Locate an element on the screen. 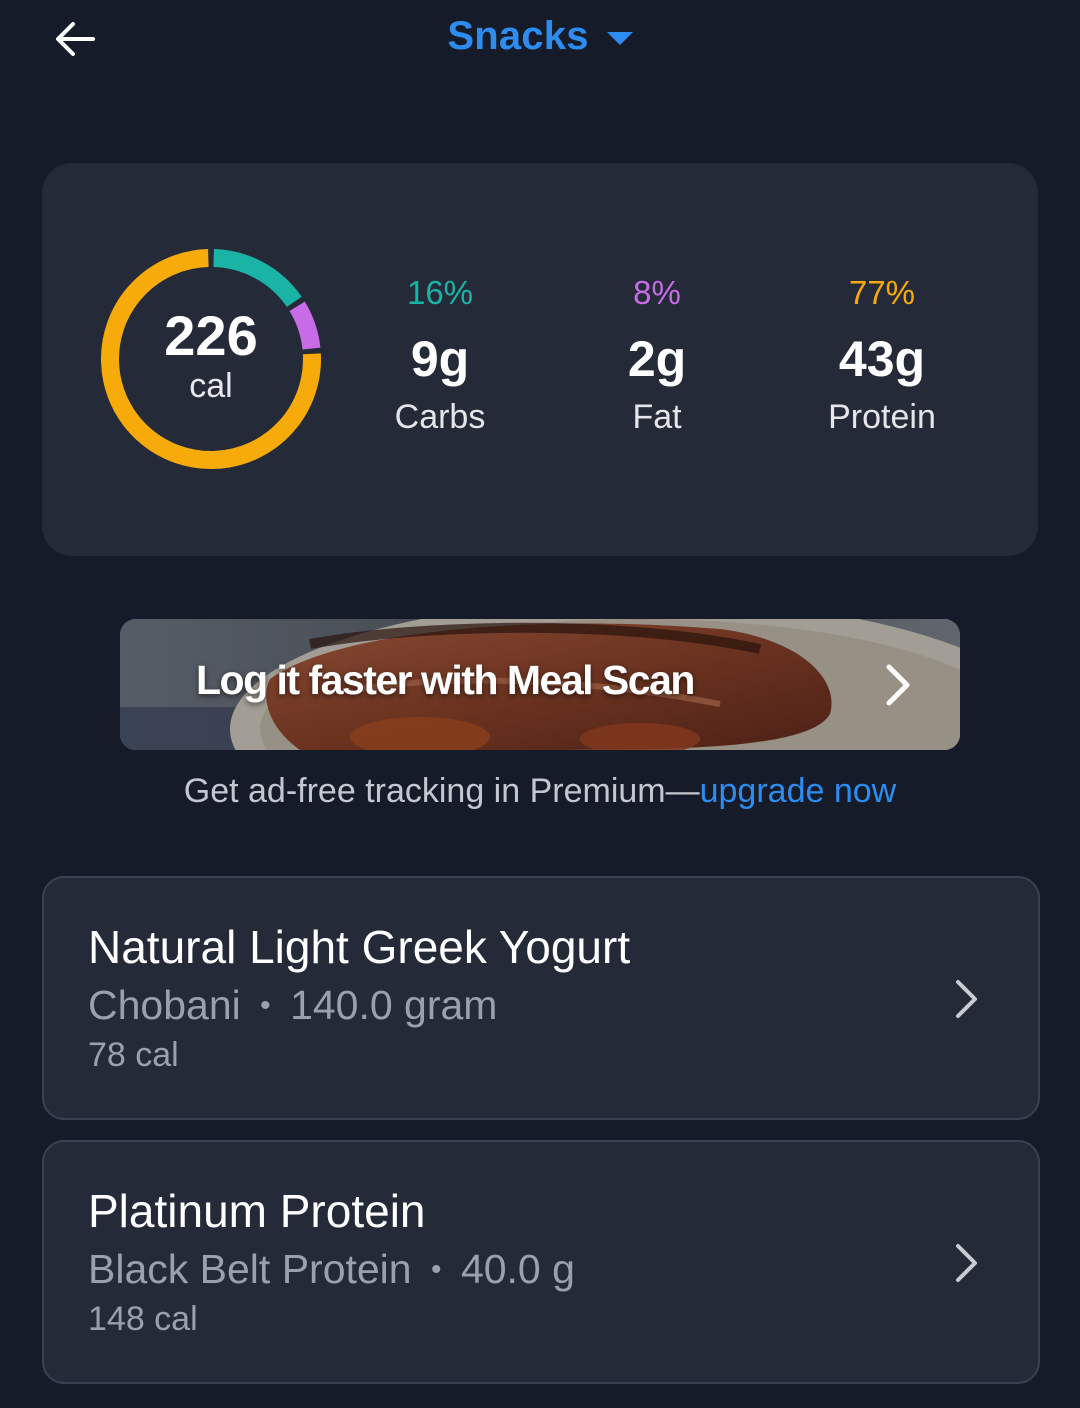  page-title: Snacks is located at coordinates (518, 36).